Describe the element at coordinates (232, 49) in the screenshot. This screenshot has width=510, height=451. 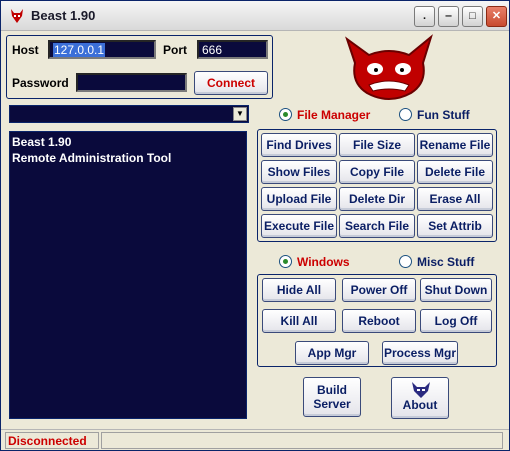
I see `port-input: 666` at that location.